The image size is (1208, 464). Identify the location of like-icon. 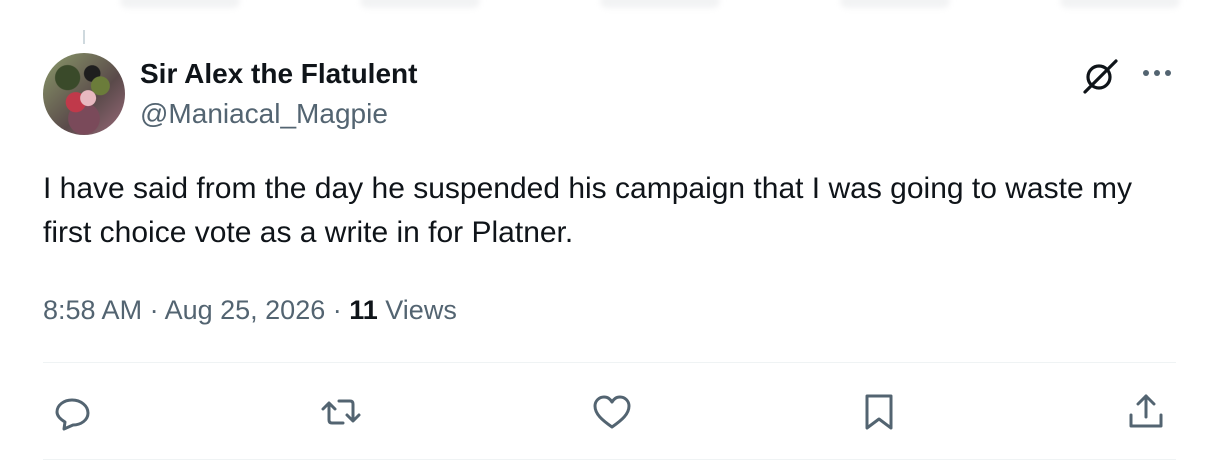
(612, 412).